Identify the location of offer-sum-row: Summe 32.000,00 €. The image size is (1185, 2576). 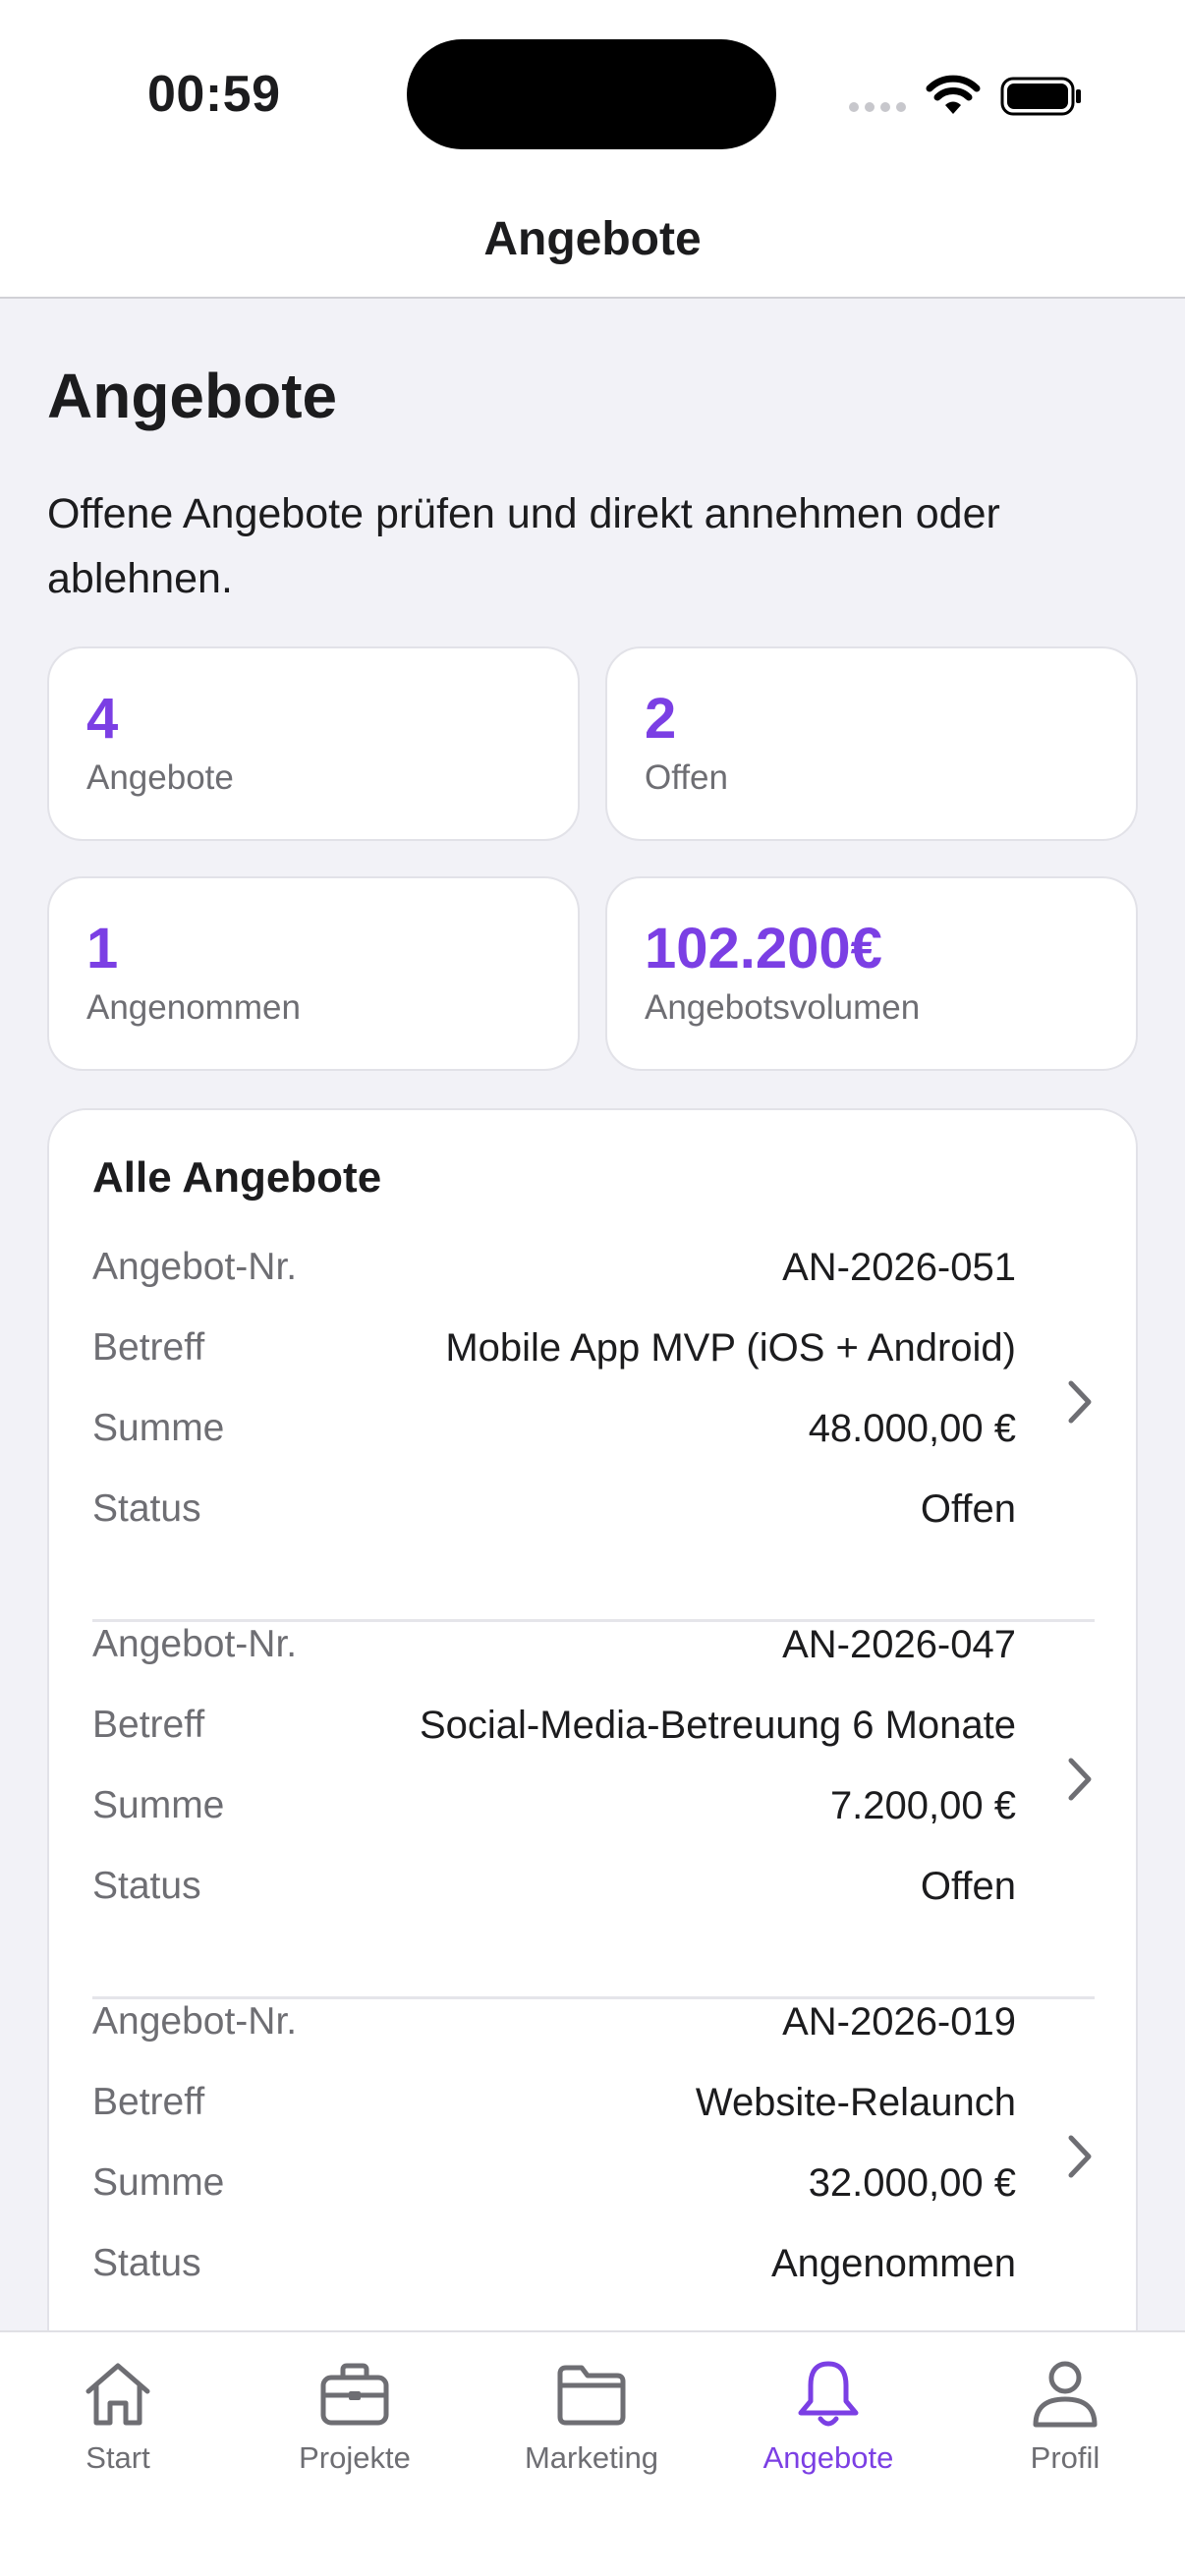
(554, 2190).